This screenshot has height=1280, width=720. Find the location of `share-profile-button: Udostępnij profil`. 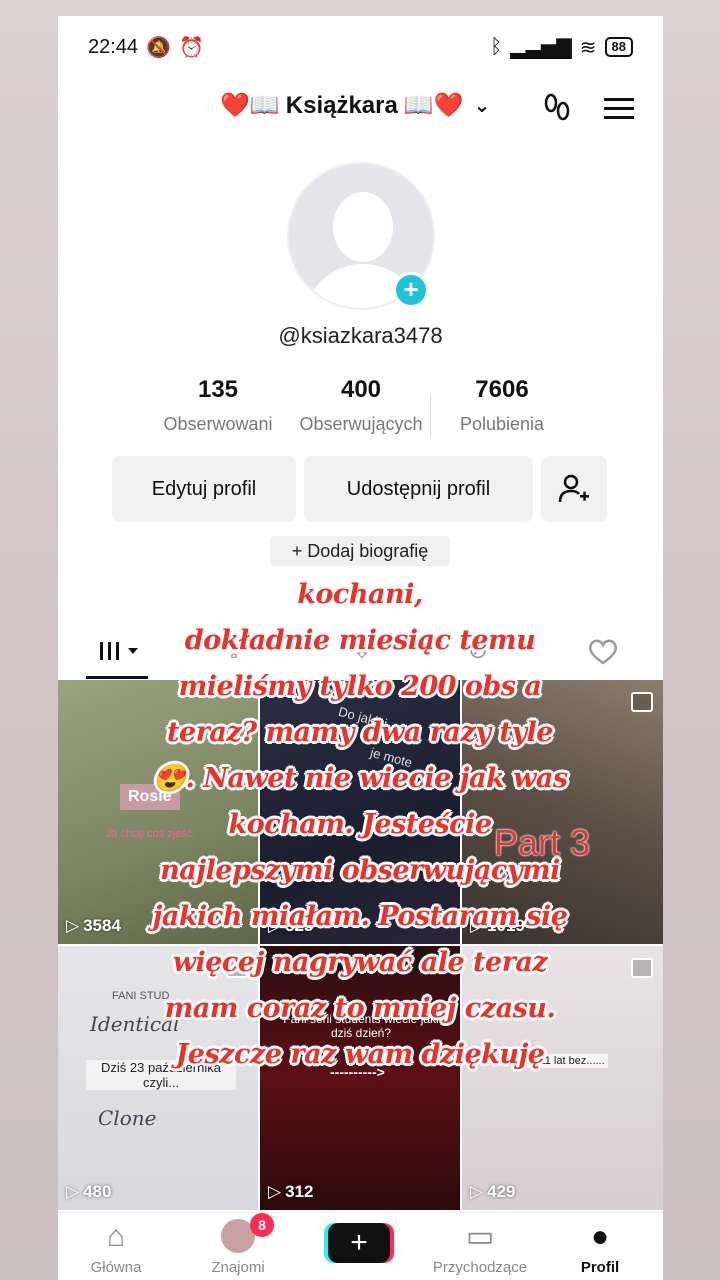

share-profile-button: Udostępnij profil is located at coordinates (418, 489).